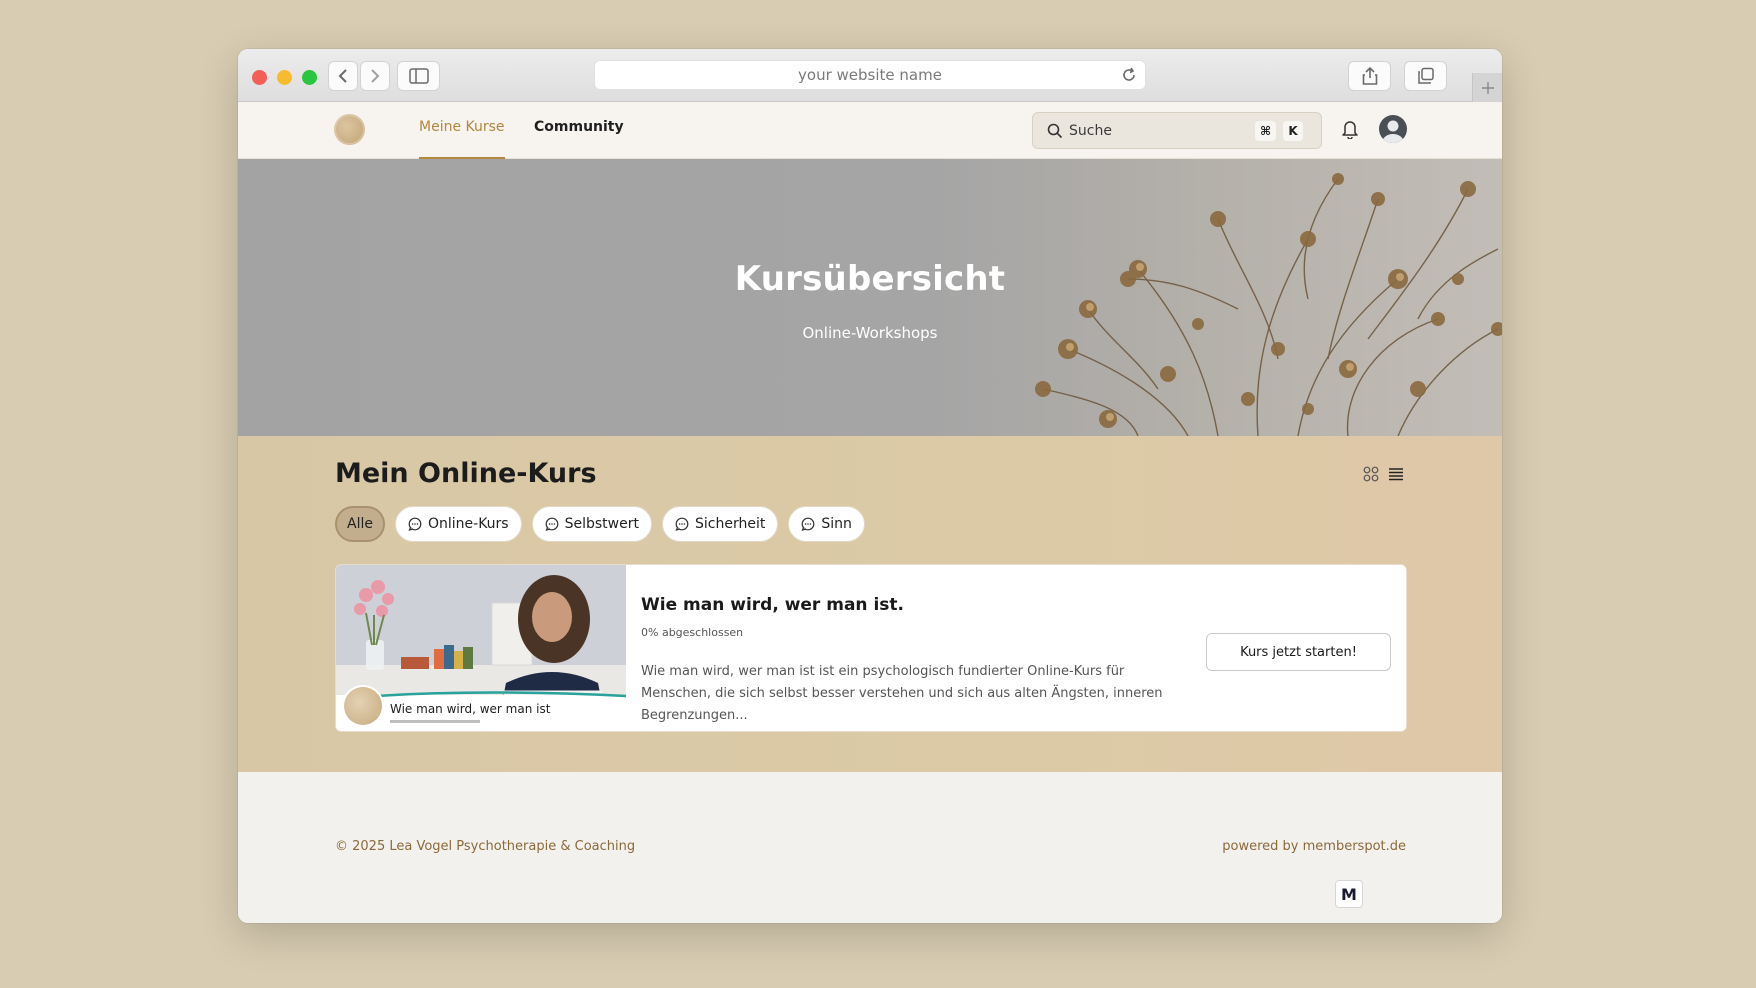 This screenshot has width=1756, height=988. Describe the element at coordinates (481, 648) in the screenshot. I see `course-thumbnail: Wie man wird, wer man ist` at that location.